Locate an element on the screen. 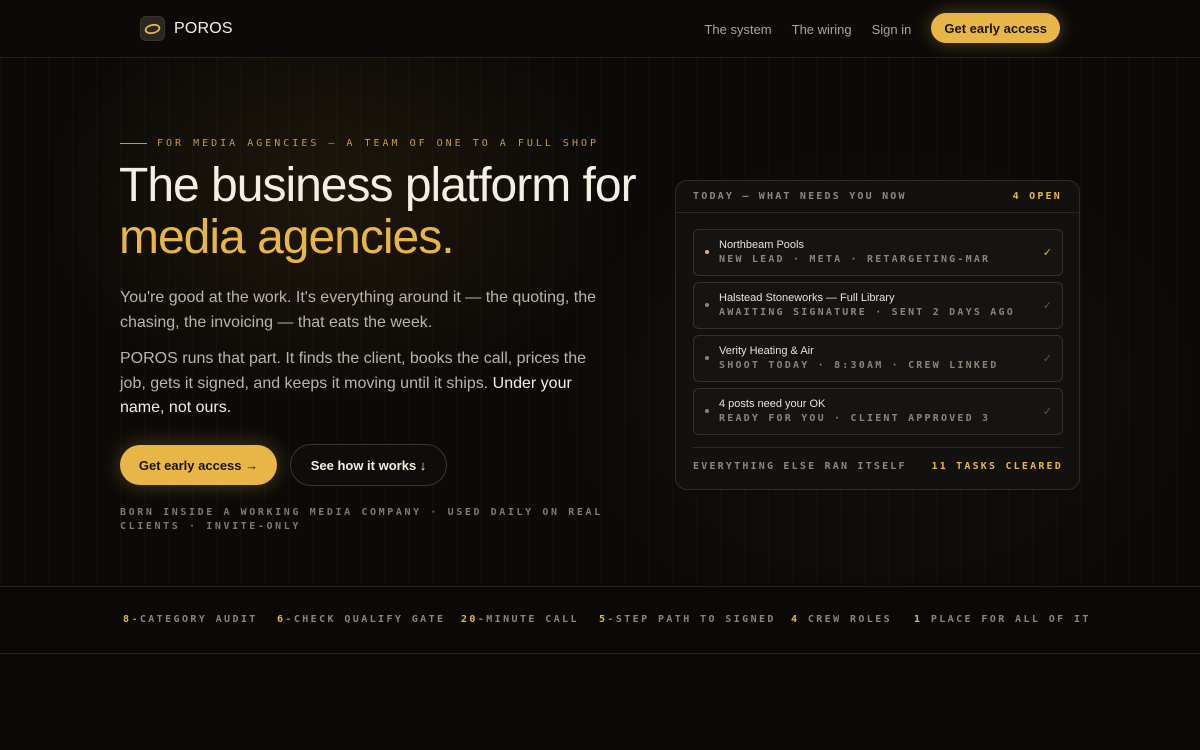 The width and height of the screenshot is (1200, 750). eyebrow-rule is located at coordinates (133, 143).